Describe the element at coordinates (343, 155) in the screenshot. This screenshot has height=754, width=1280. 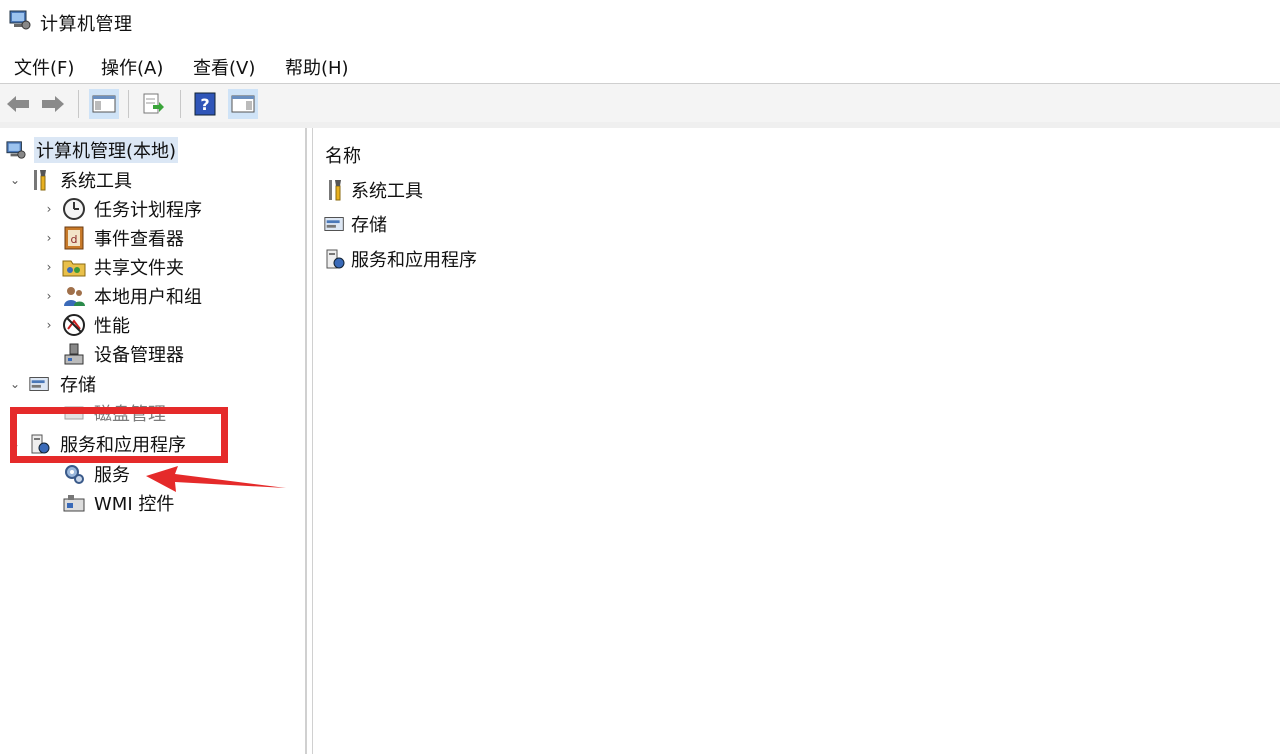
I see `column-header-name: 名称` at that location.